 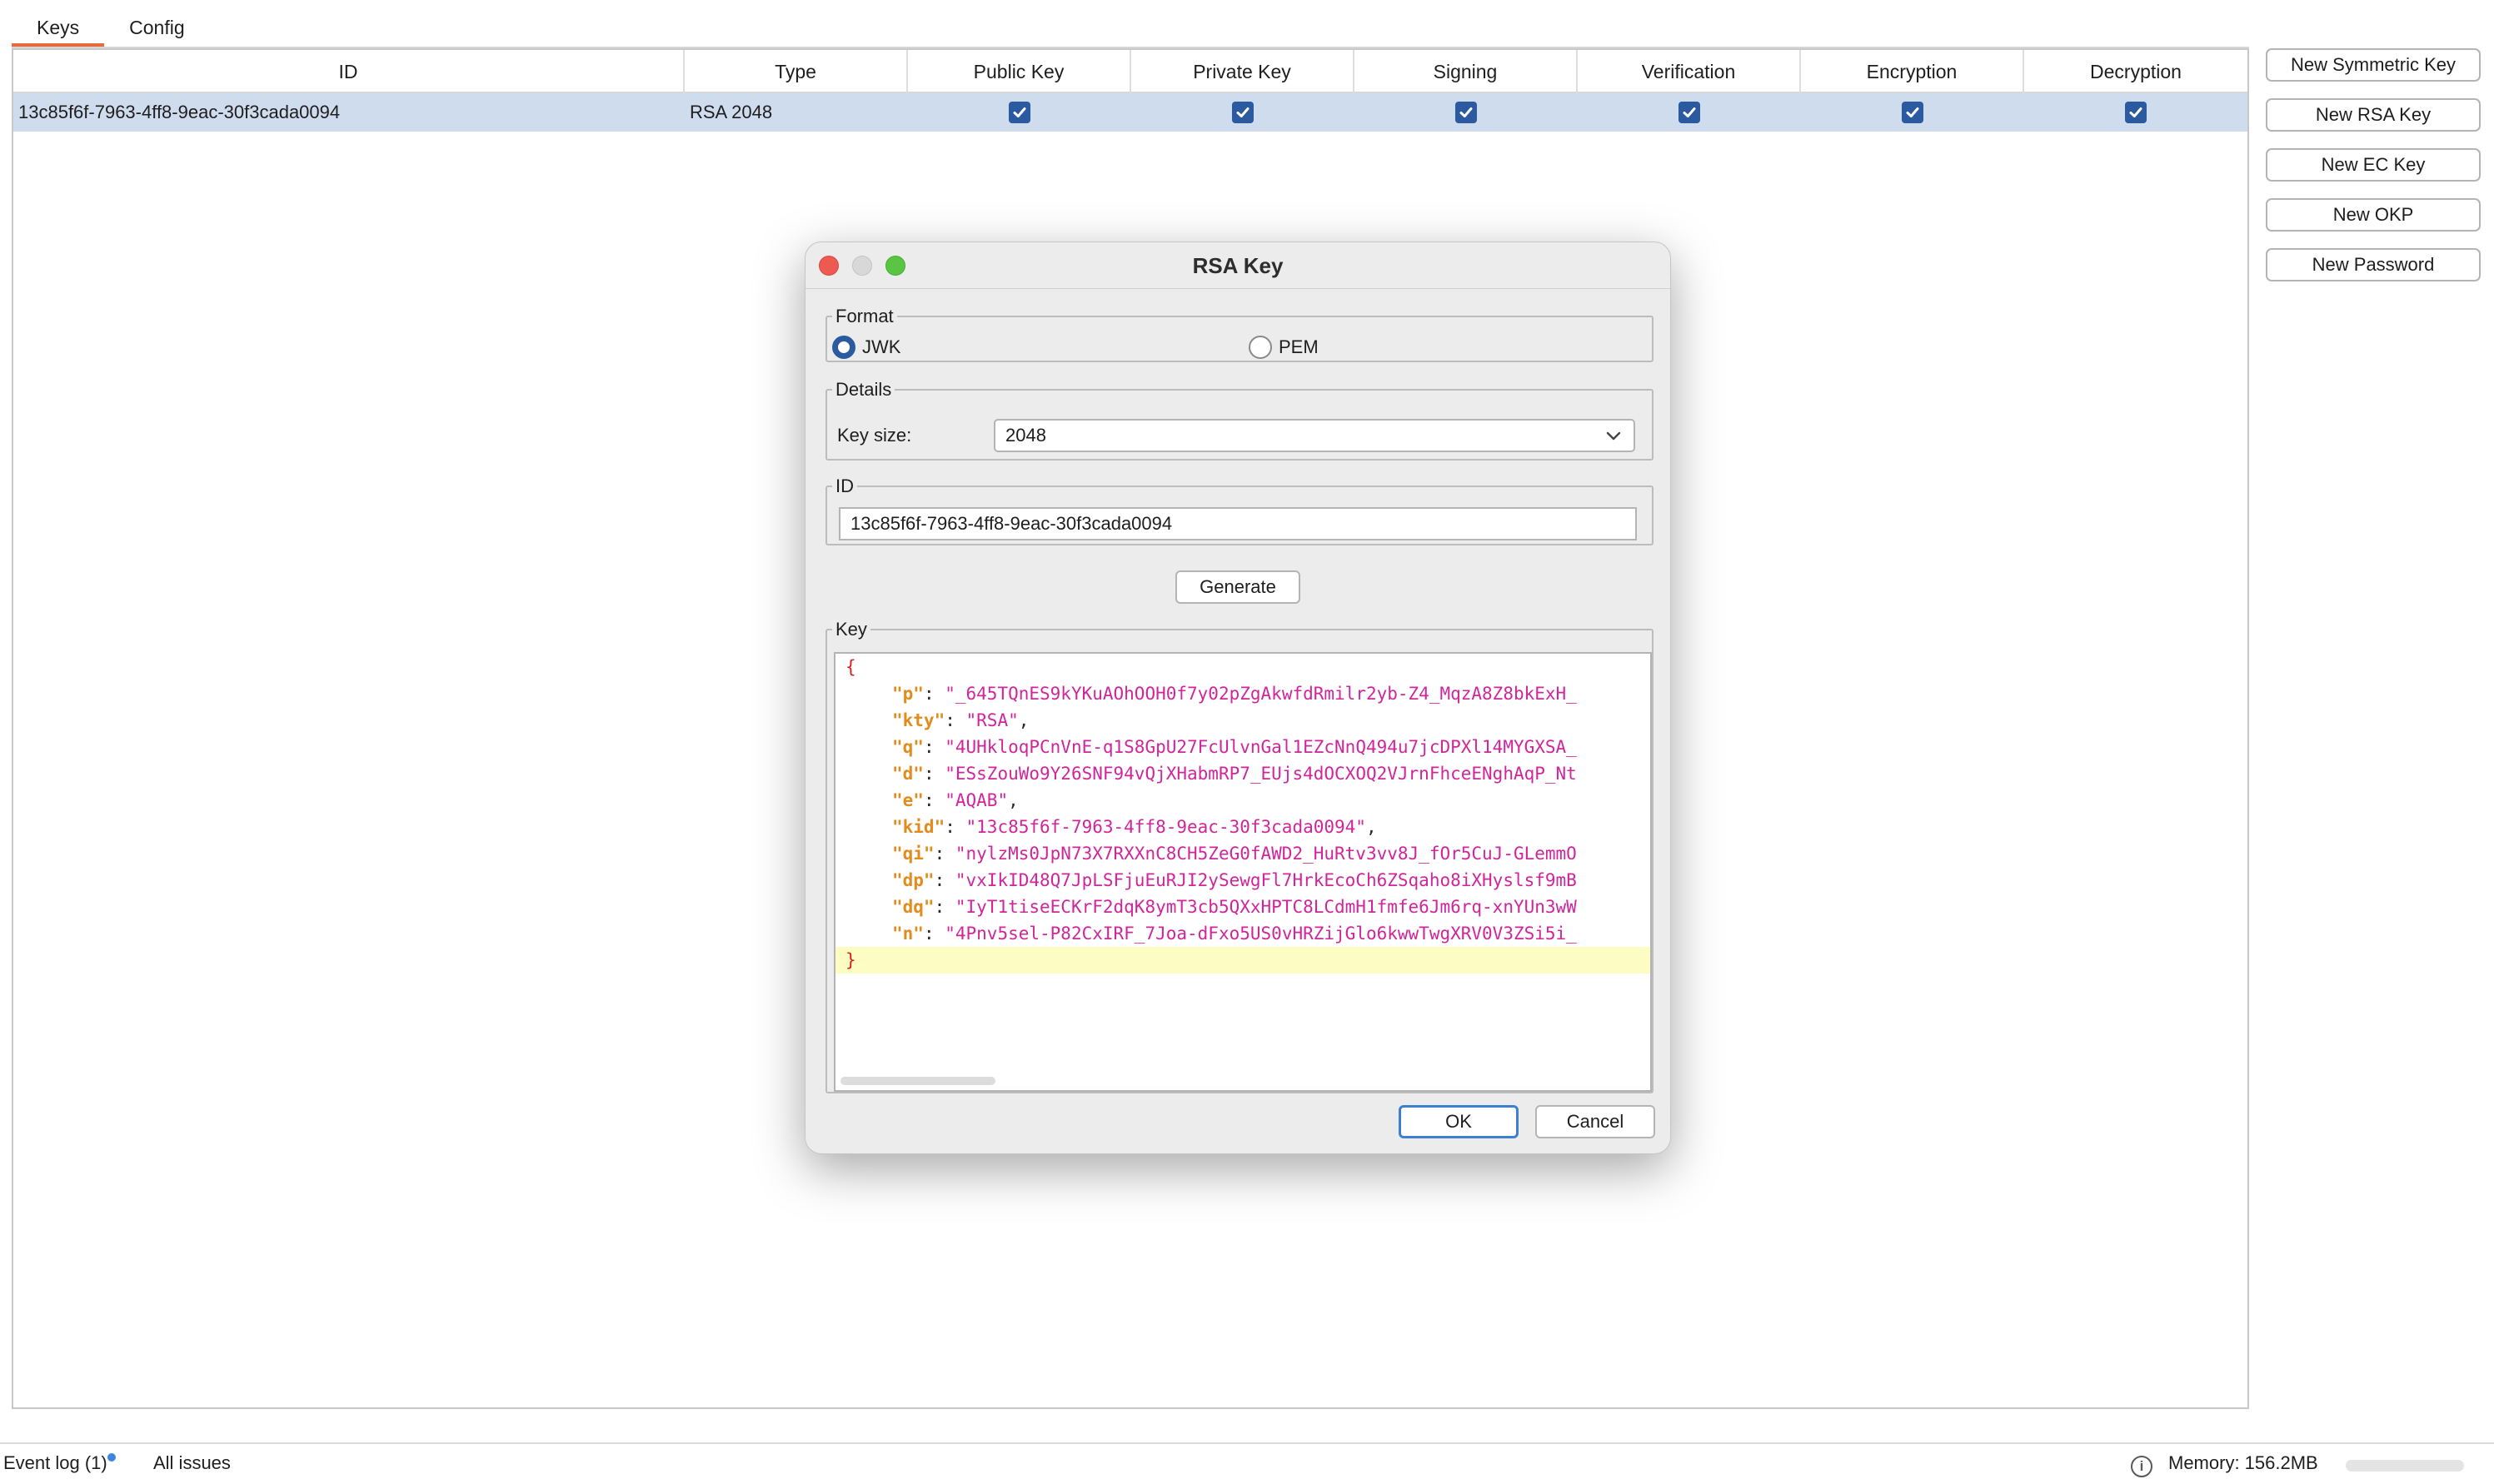 I want to click on format-group: Format JWK PEM, so click(x=1240, y=334).